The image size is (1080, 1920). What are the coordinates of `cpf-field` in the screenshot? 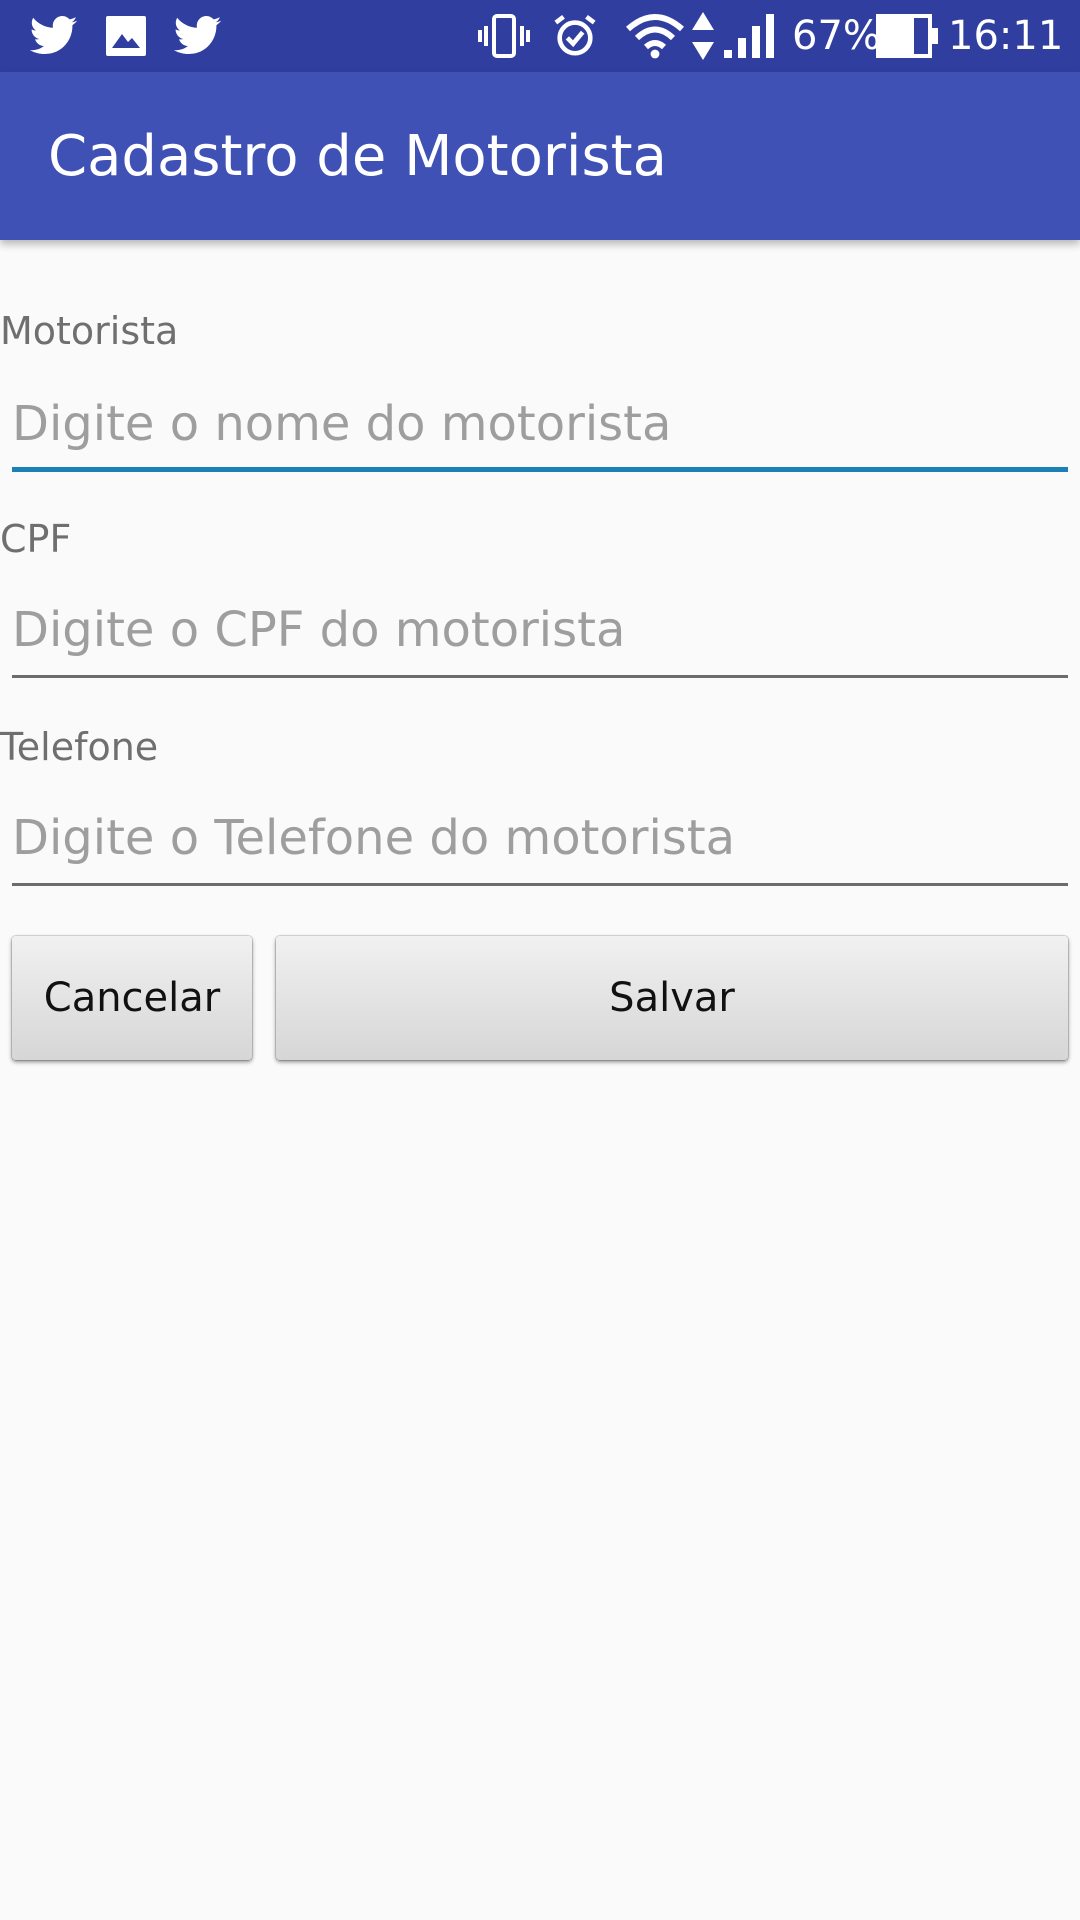 It's located at (540, 633).